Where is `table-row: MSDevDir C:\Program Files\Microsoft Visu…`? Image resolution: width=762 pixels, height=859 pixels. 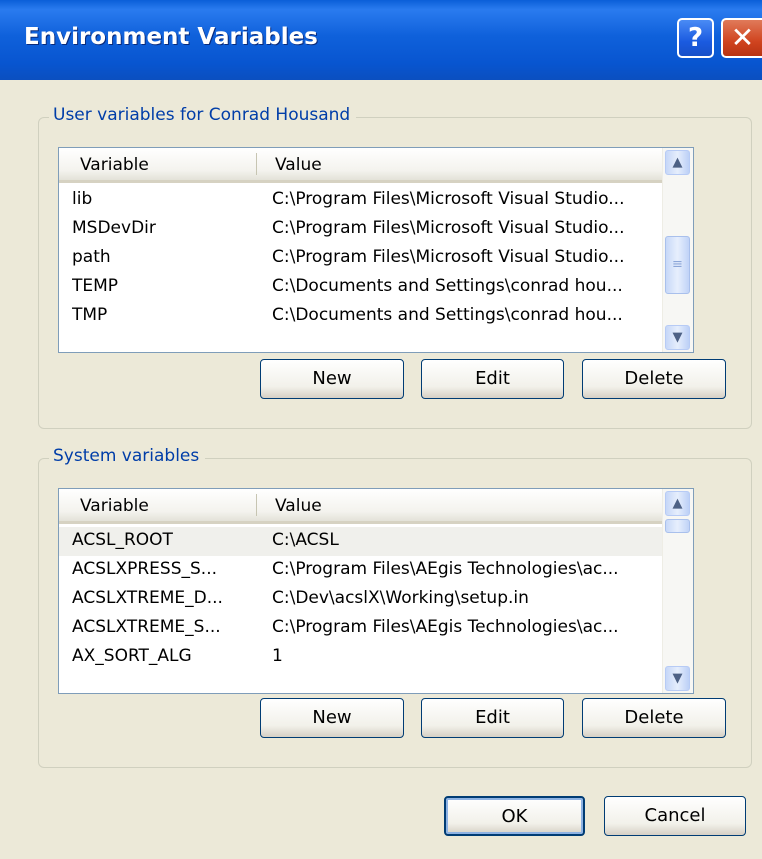
table-row: MSDevDir C:\Program Files\Microsoft Visu… is located at coordinates (376, 229).